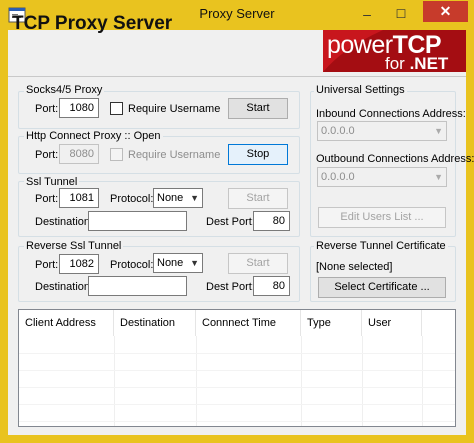 The width and height of the screenshot is (474, 443). I want to click on reverse-protocol-label: Protocol:, so click(132, 265).